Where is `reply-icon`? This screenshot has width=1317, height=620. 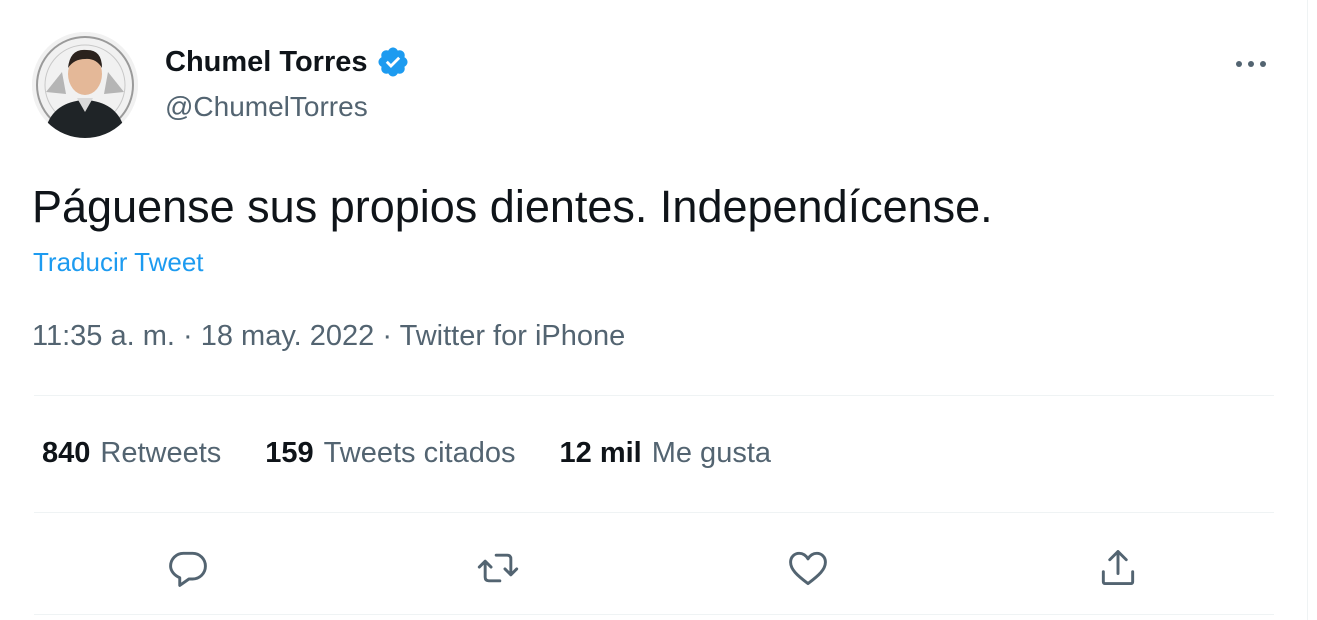 reply-icon is located at coordinates (188, 569).